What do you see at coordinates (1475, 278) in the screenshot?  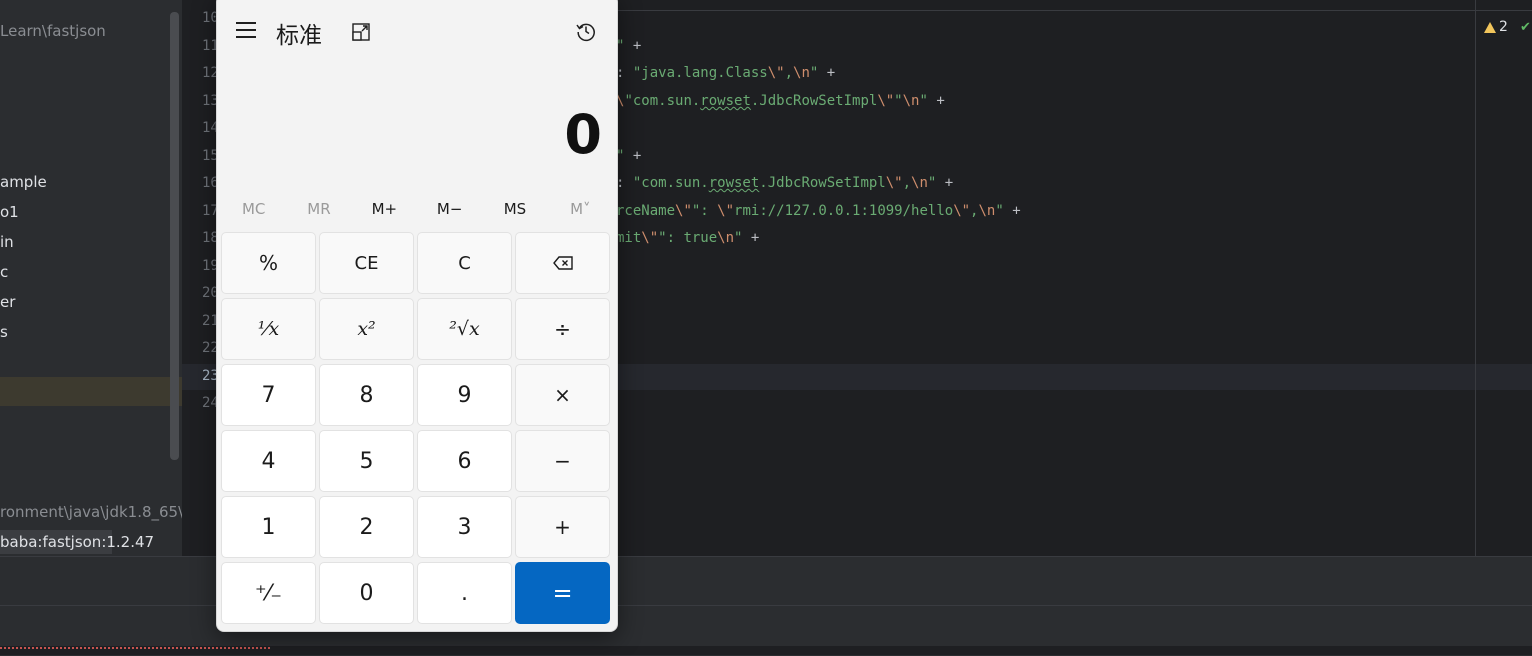 I see `editor-right-divider` at bounding box center [1475, 278].